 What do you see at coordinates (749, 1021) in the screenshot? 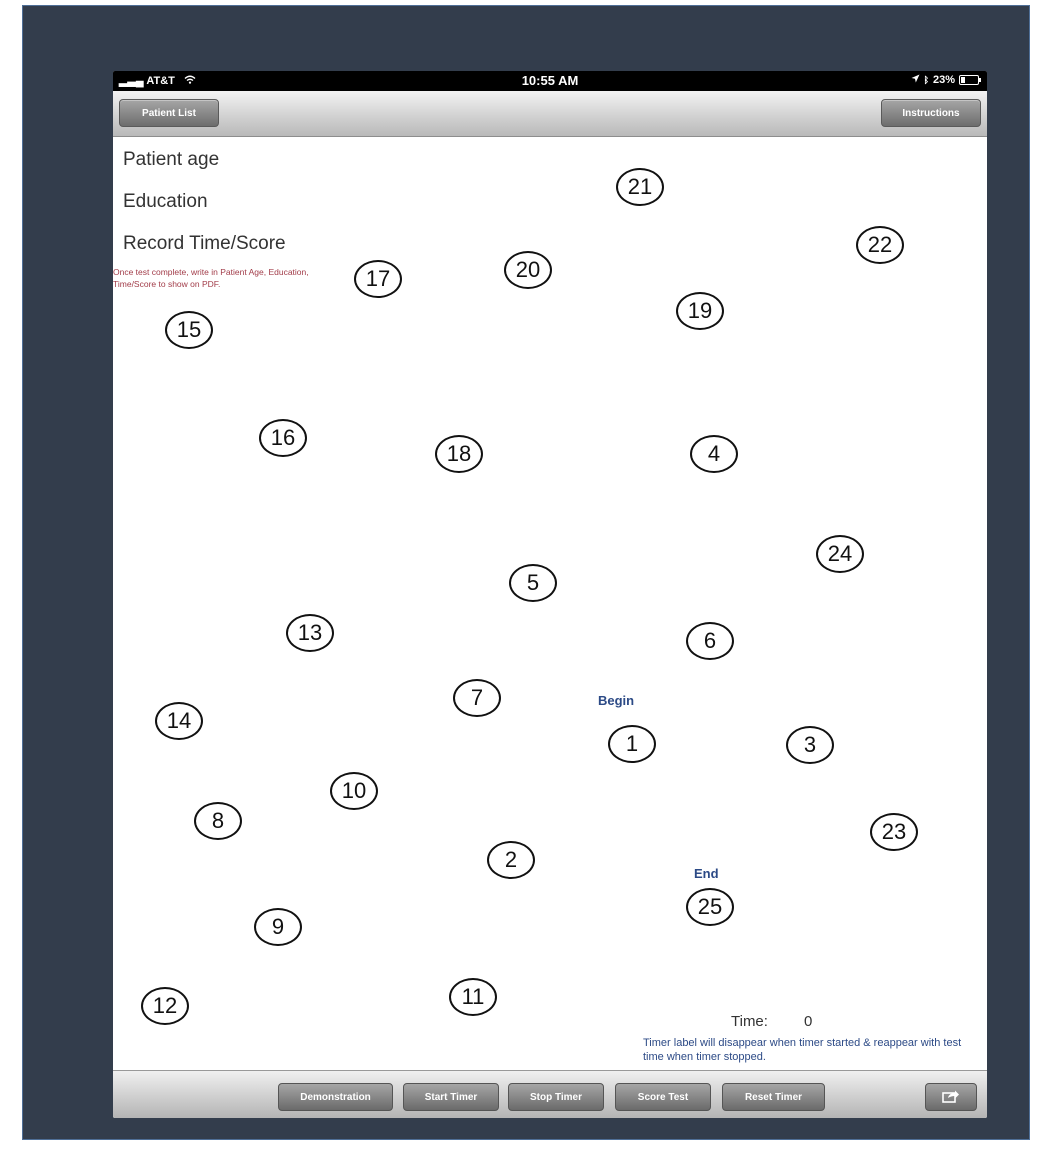
I see `timer-label: Time:` at bounding box center [749, 1021].